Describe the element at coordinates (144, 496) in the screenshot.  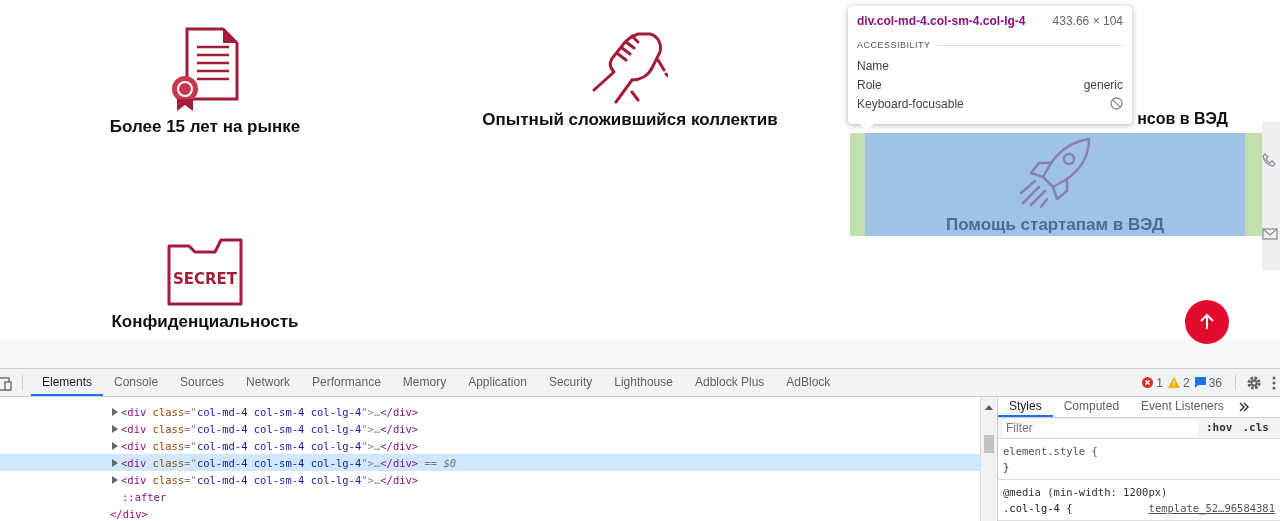
I see `dom-node-code: ::after` at that location.